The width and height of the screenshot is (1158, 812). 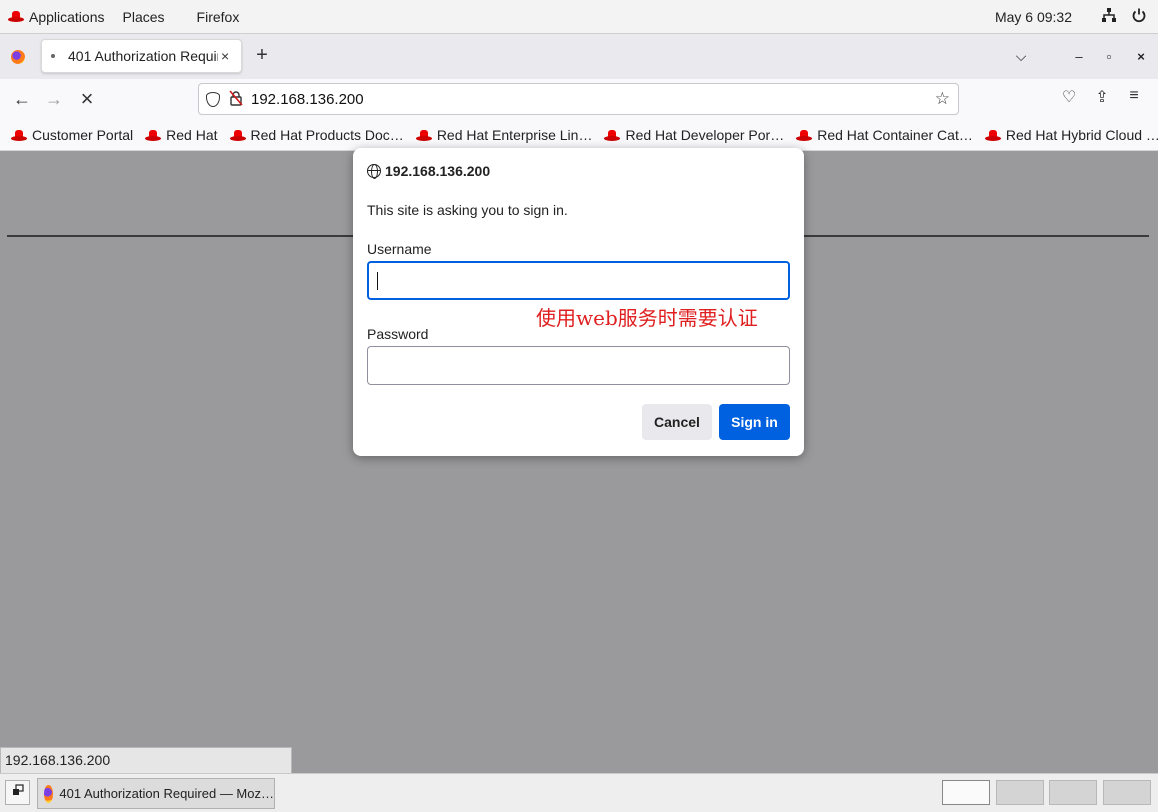 What do you see at coordinates (218, 17) in the screenshot?
I see `app-menu-firefox: Firefox` at bounding box center [218, 17].